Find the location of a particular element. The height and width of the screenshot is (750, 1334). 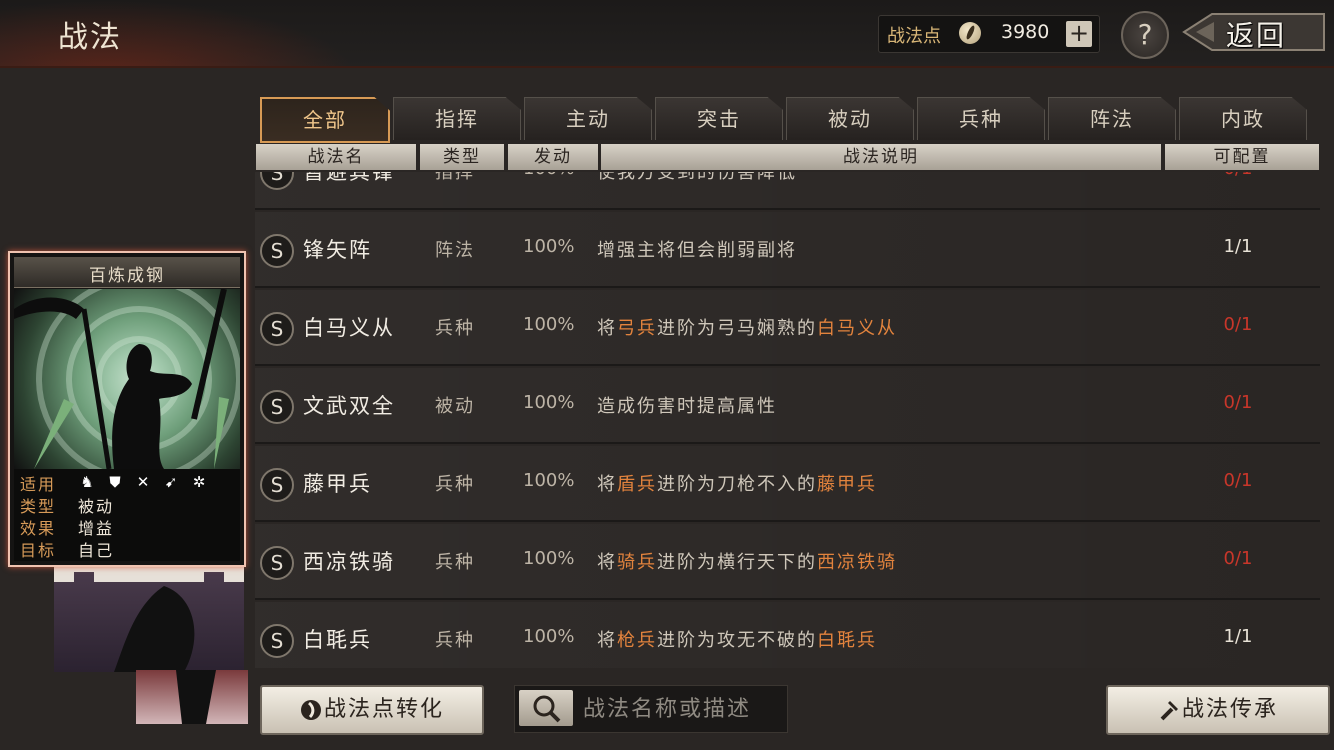

tactic-name: 白马义从 is located at coordinates (349, 328).